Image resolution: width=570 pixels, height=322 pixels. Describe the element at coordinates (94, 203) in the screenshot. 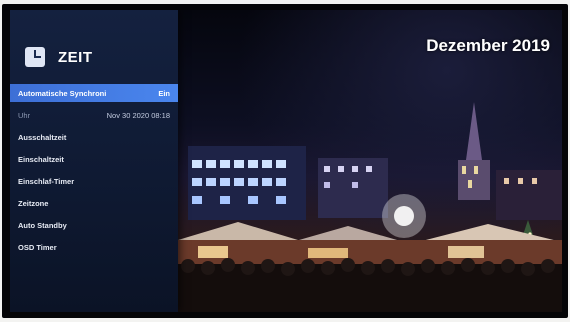

I see `menu-item-zeitzone: Zeitzone` at that location.